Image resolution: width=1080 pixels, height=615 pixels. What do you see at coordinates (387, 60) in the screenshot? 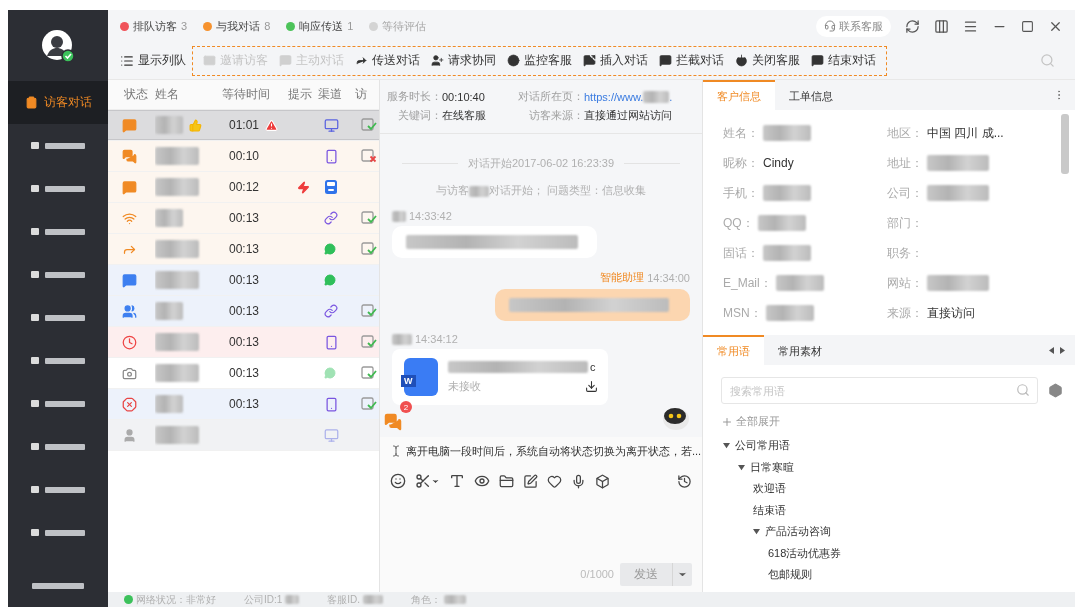
I see `toolbar-button: 传送对话` at bounding box center [387, 60].